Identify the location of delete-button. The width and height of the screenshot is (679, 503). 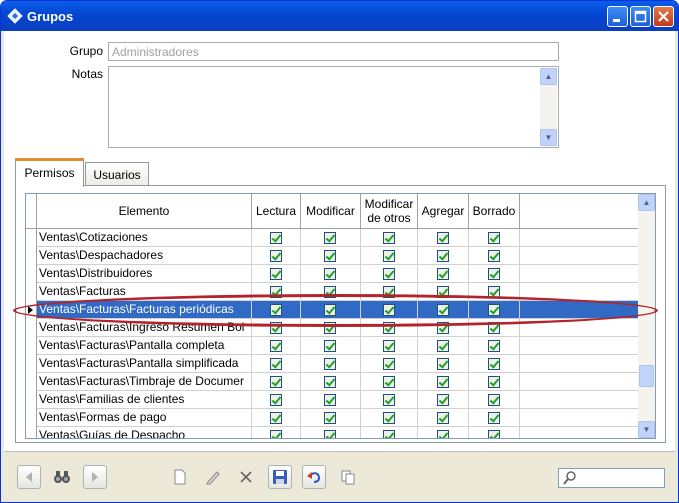
(246, 477).